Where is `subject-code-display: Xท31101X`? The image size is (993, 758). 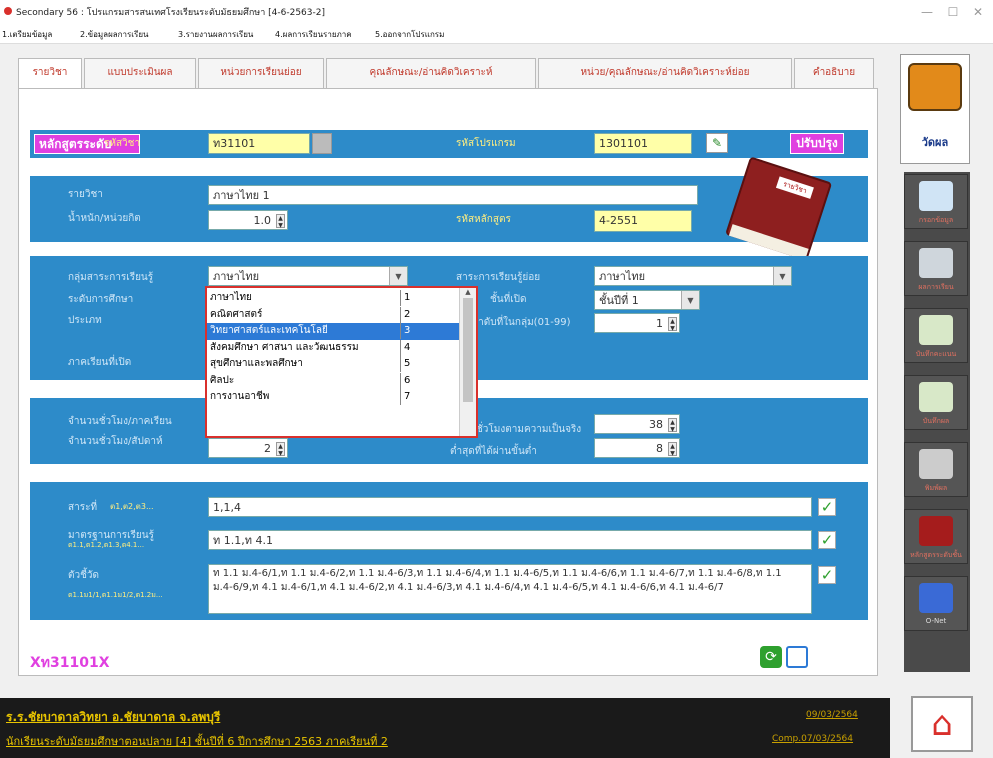
subject-code-display: Xท31101X is located at coordinates (70, 663).